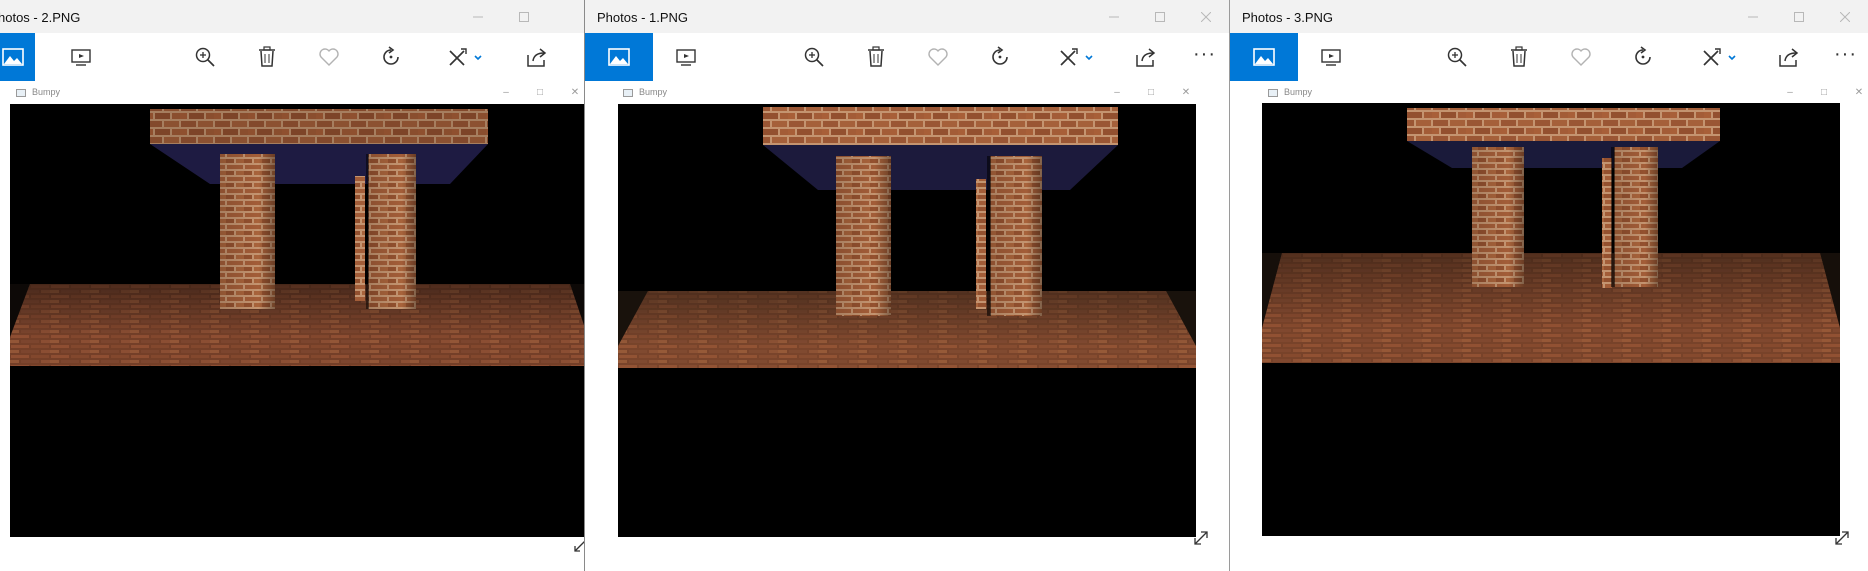  Describe the element at coordinates (293, 57) in the screenshot. I see `toolbar` at that location.